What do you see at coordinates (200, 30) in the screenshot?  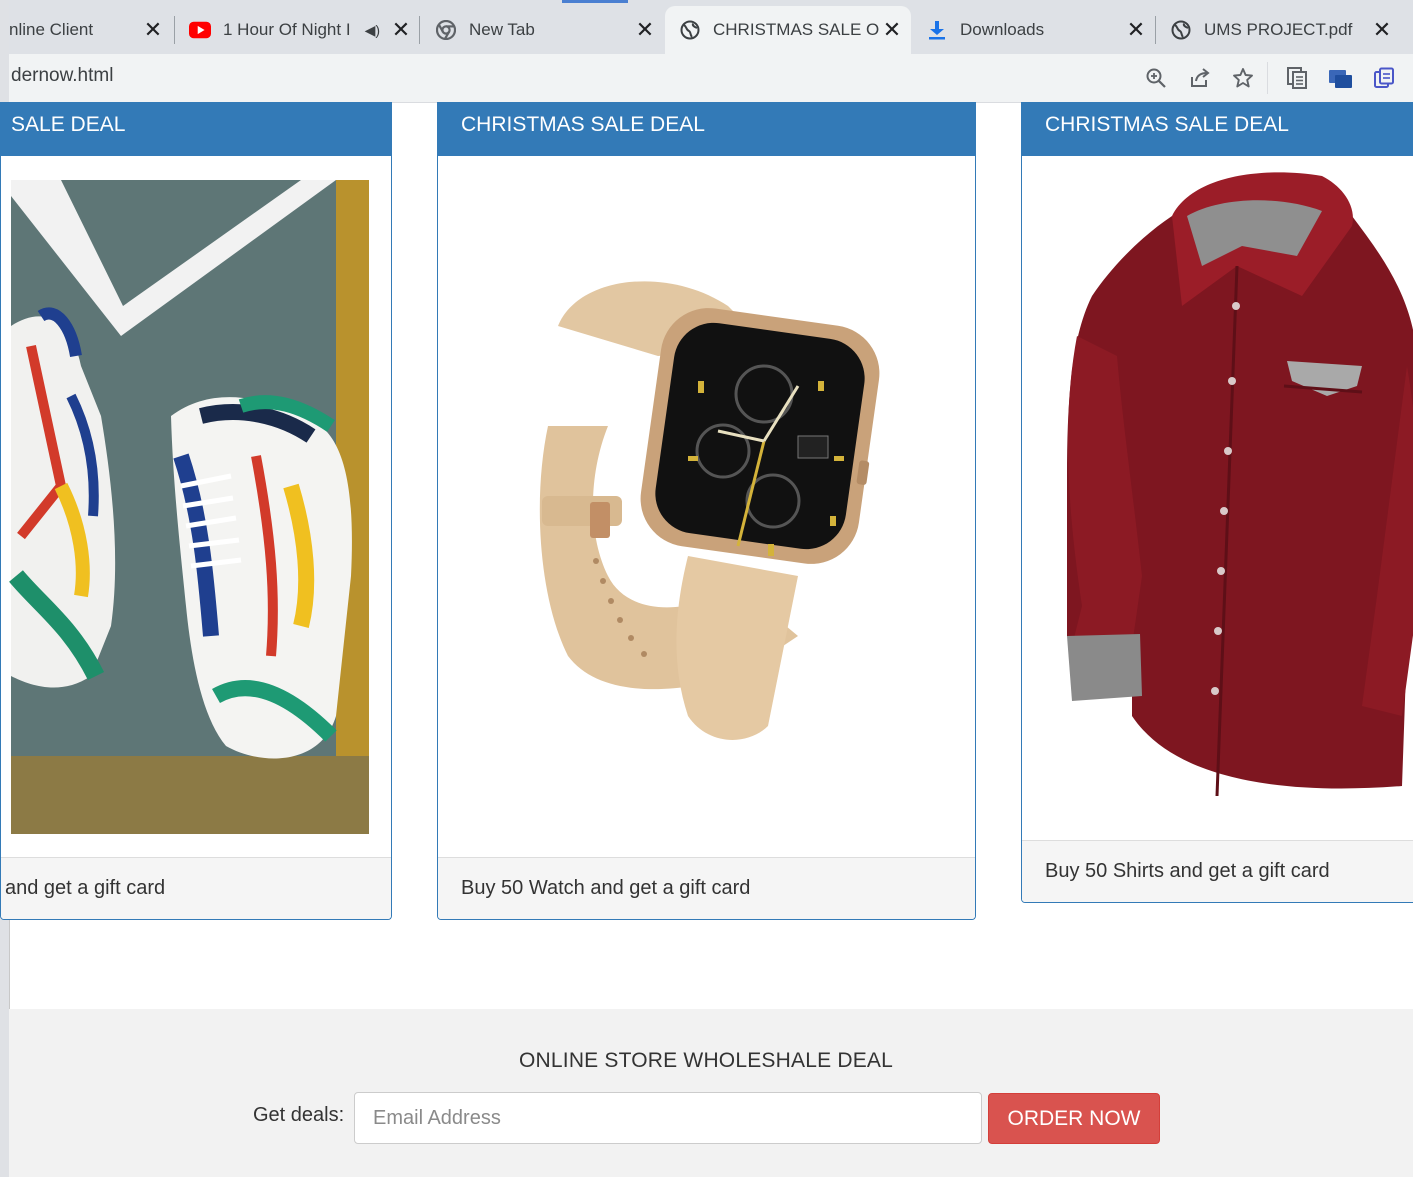 I see `youtube-icon` at bounding box center [200, 30].